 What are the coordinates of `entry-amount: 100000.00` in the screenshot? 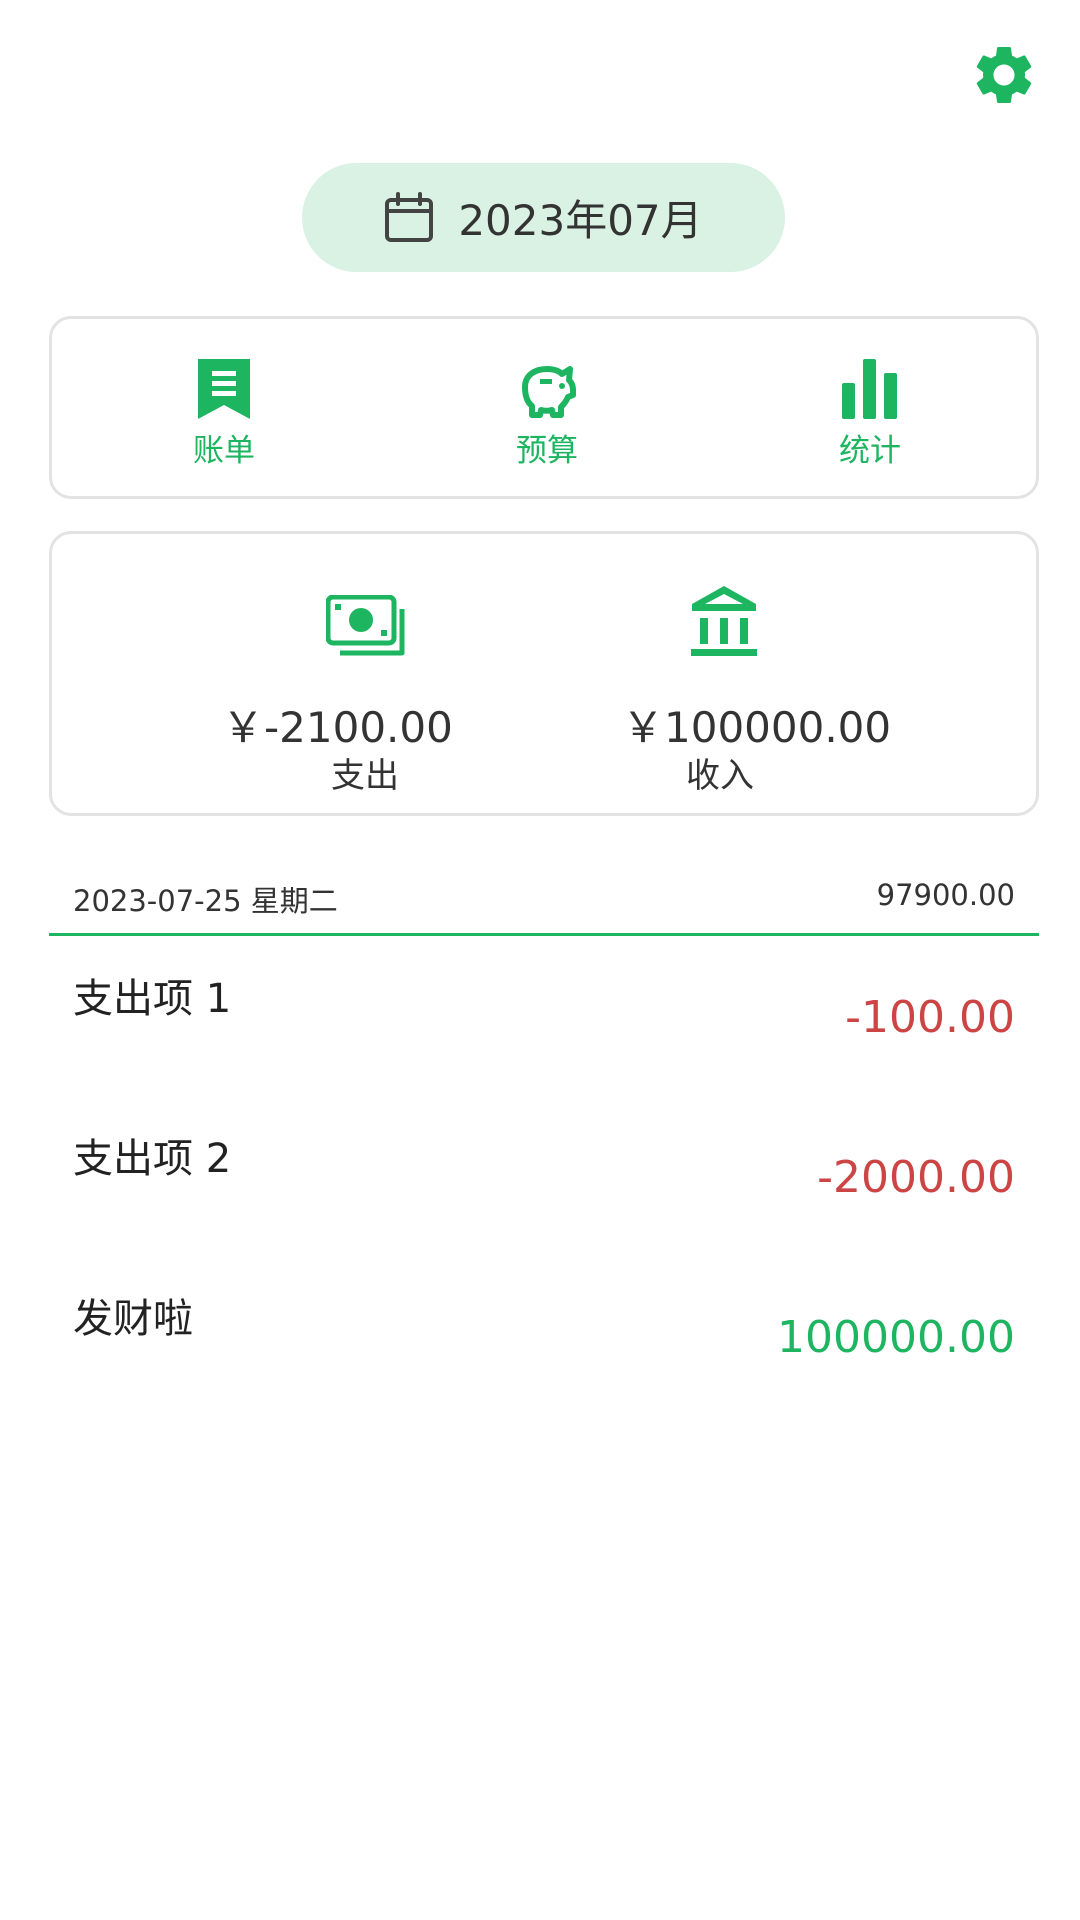 It's located at (896, 1337).